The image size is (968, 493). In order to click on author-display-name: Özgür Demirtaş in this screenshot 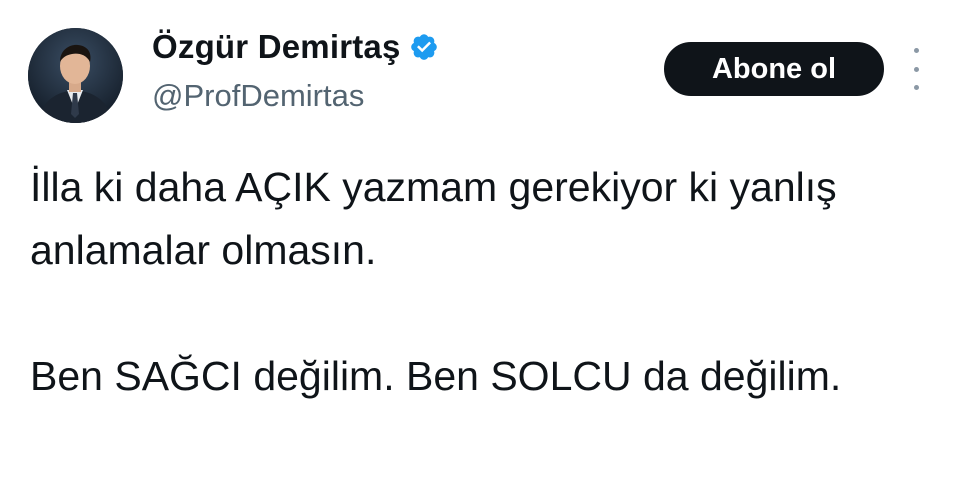, I will do `click(276, 47)`.